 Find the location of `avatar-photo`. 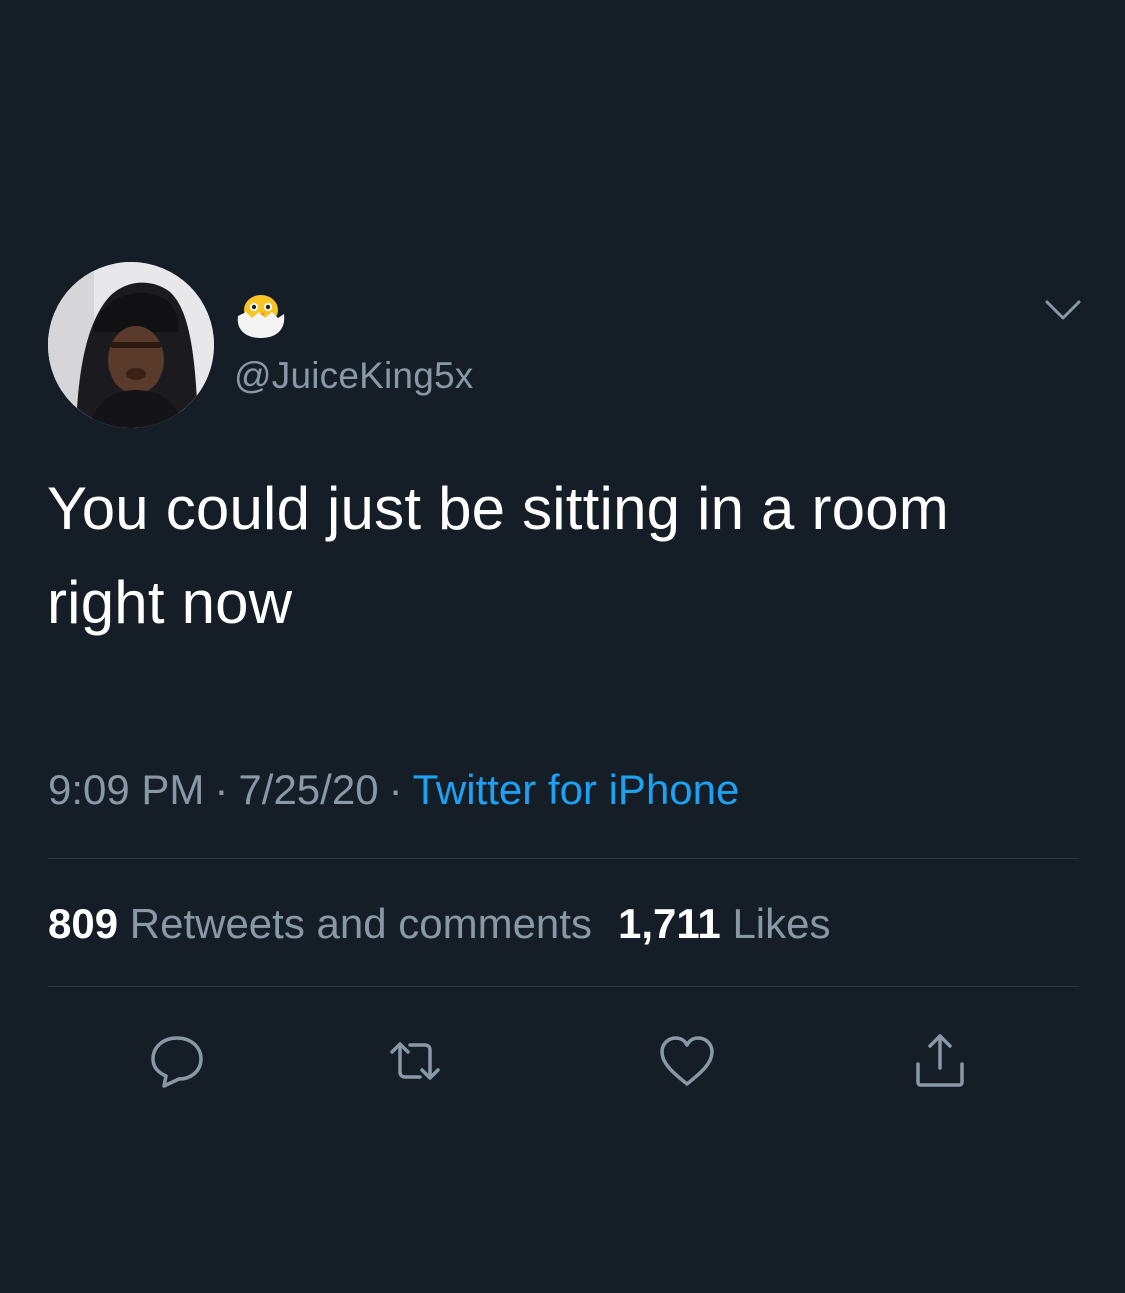

avatar-photo is located at coordinates (131, 345).